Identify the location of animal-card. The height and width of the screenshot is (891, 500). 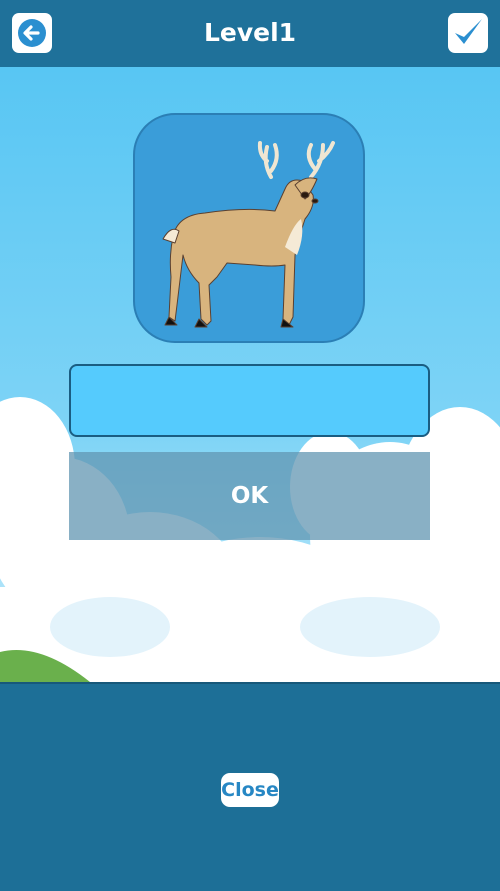
(249, 228).